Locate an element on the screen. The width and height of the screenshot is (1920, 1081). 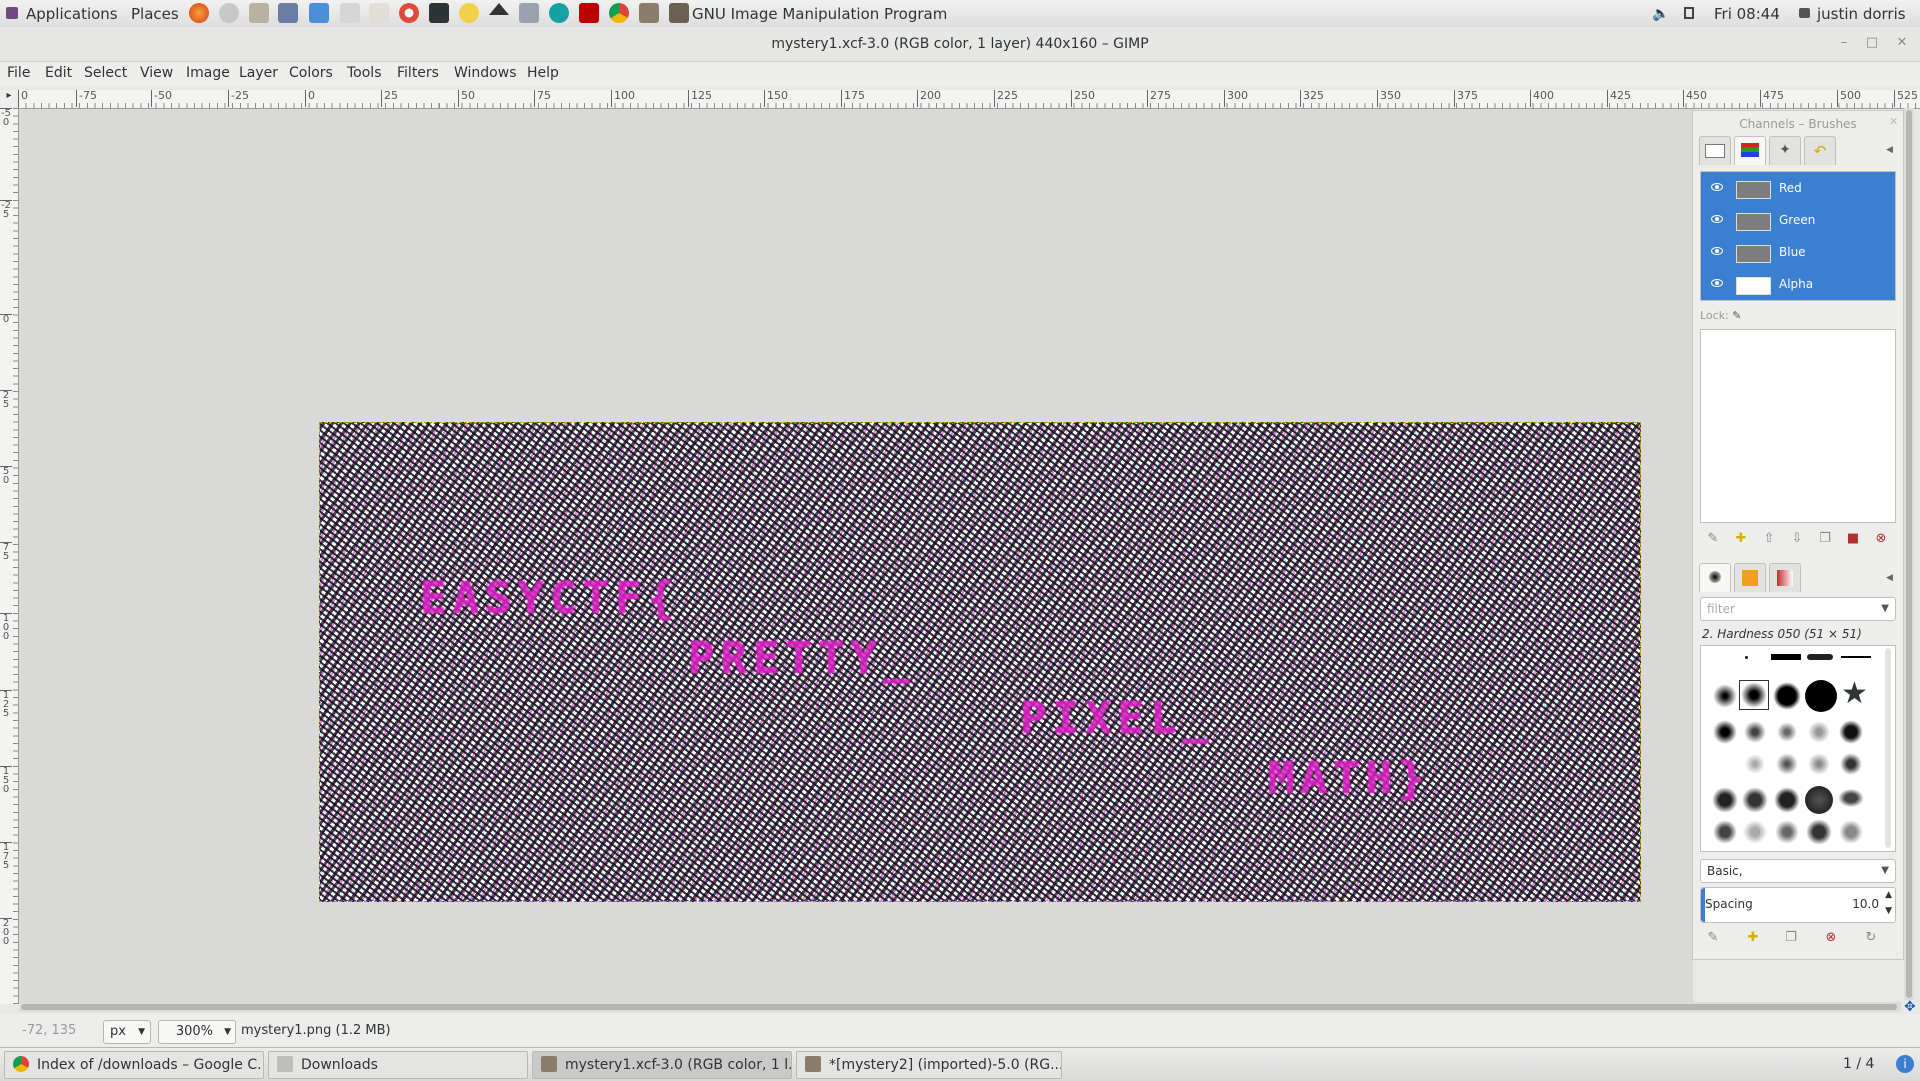
delete-brush-icon: ⊗ is located at coordinates (1831, 938).